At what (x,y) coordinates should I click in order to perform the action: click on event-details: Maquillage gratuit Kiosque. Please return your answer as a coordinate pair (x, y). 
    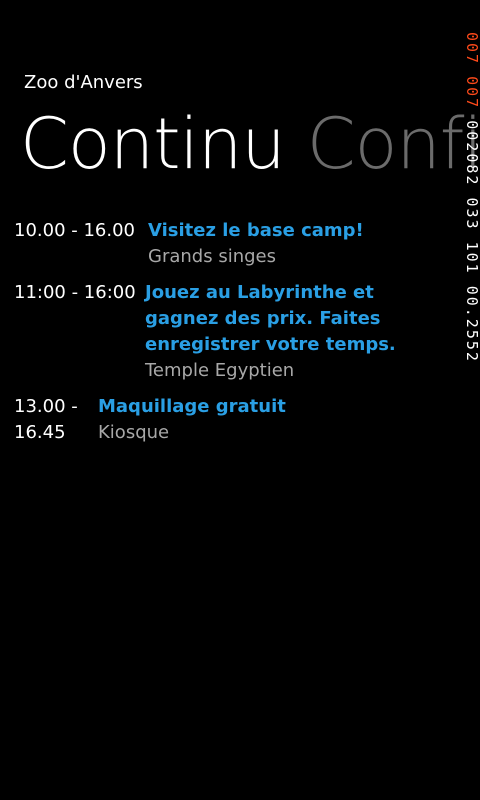
    Looking at the image, I should click on (281, 420).